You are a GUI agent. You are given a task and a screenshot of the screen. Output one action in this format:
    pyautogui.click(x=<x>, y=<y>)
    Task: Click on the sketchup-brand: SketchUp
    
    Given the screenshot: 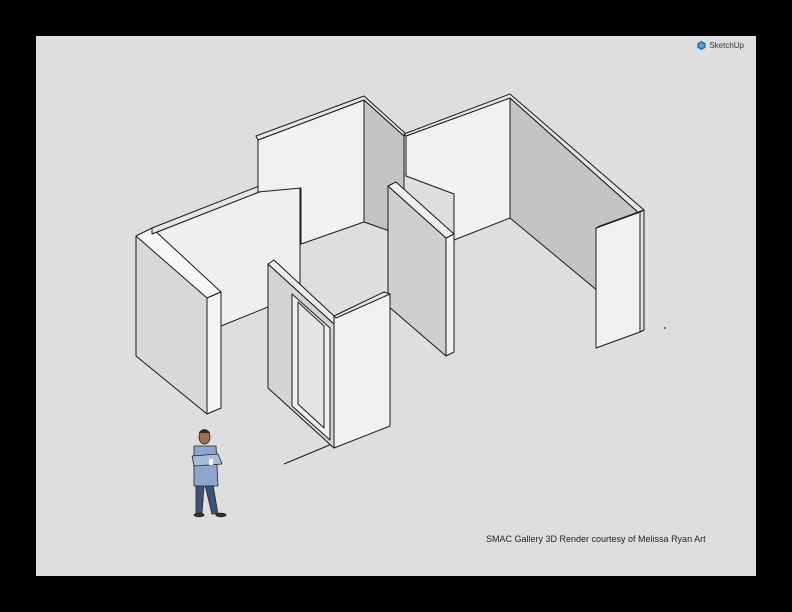 What is the action you would take?
    pyautogui.click(x=720, y=45)
    